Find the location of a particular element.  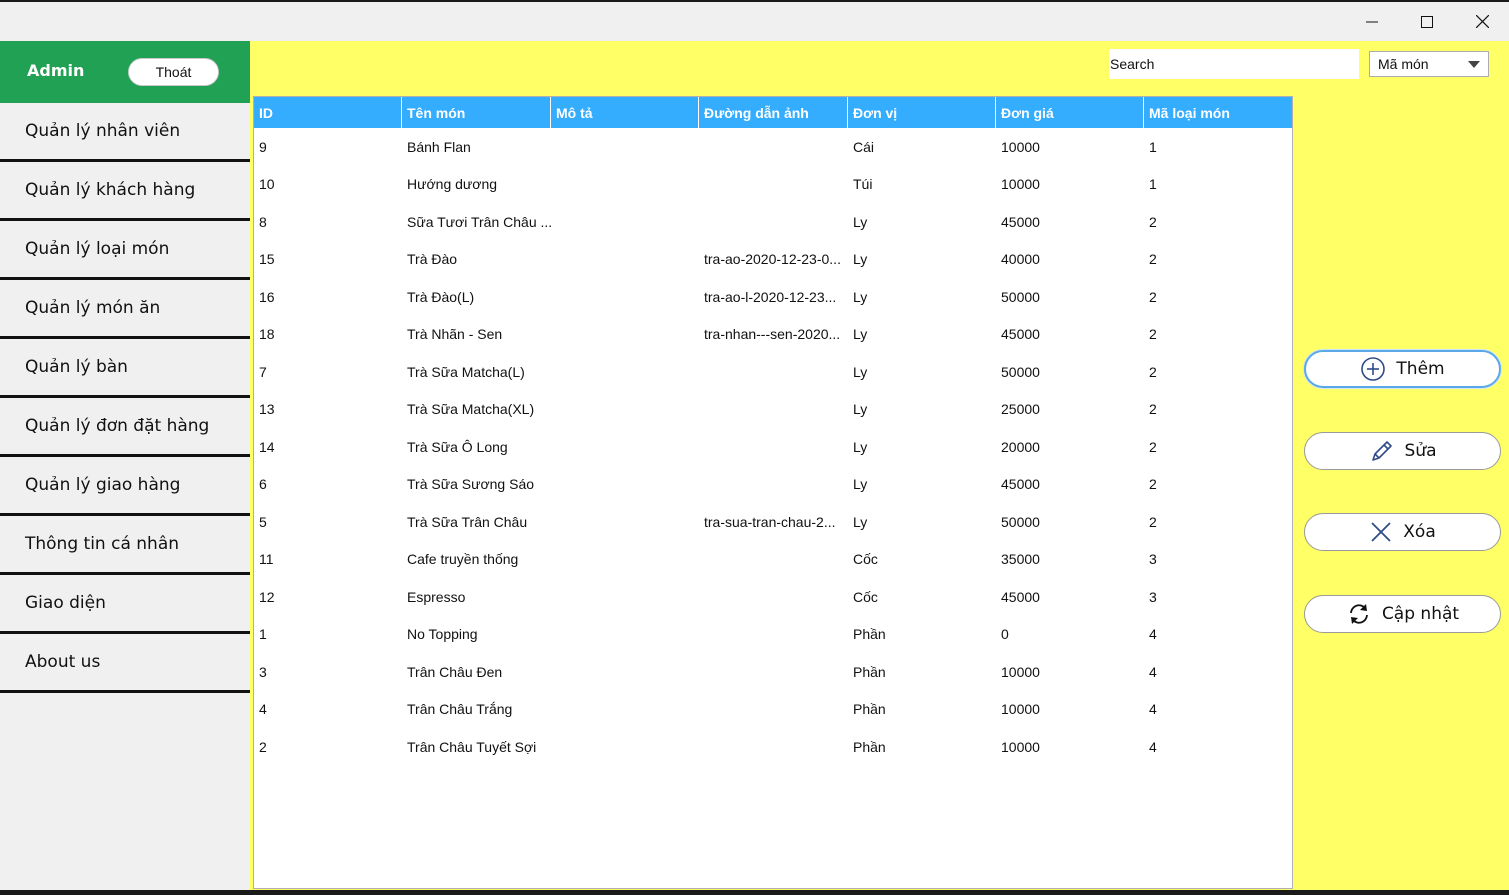

table-row: 7 Trà Sữa Matcha(L) Ly 50000 2 is located at coordinates (773, 372).